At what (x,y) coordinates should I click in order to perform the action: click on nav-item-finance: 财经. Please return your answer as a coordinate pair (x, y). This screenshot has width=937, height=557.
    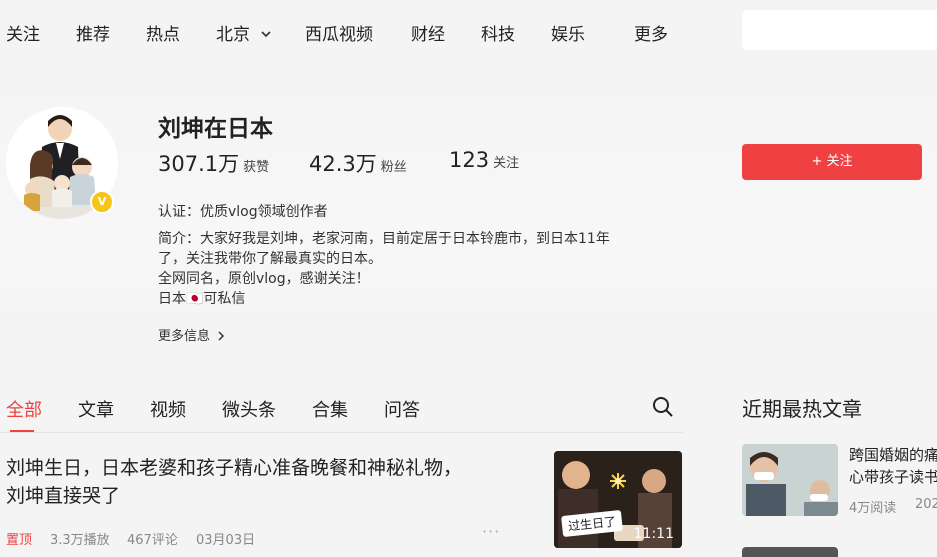
    Looking at the image, I should click on (428, 32).